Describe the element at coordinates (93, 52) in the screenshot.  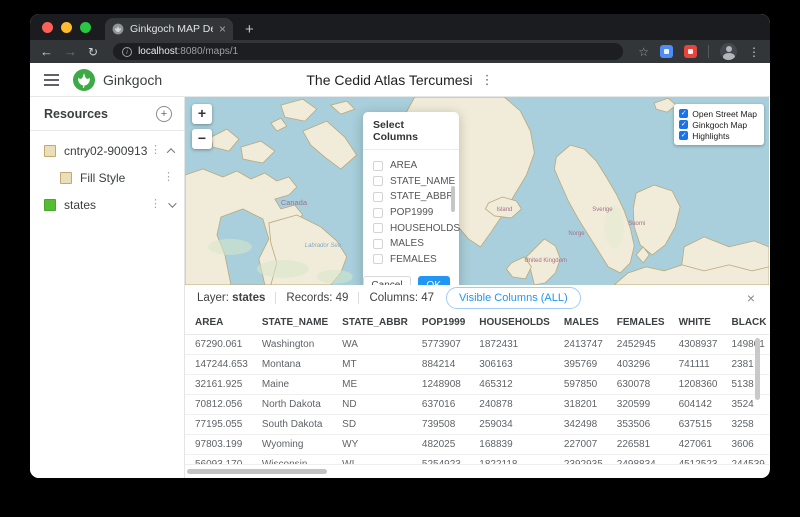
I see `reload-icon: ↻` at that location.